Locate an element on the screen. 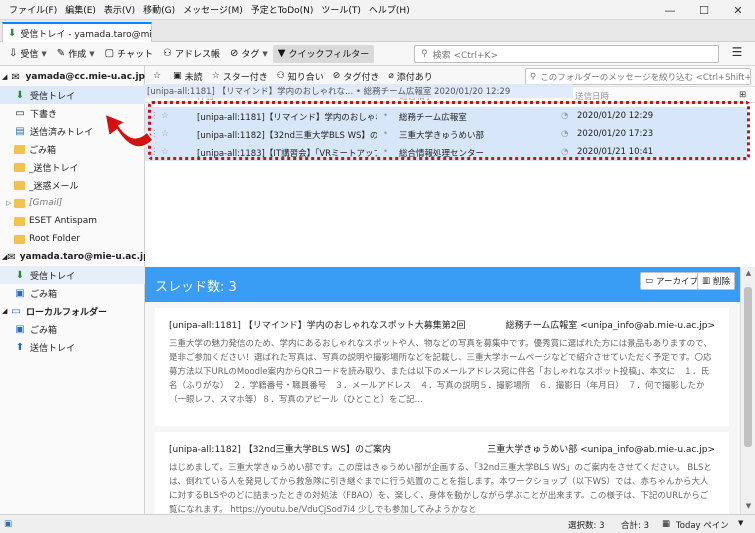  folder-eset-antispam: ESET Antispam is located at coordinates (72, 221).